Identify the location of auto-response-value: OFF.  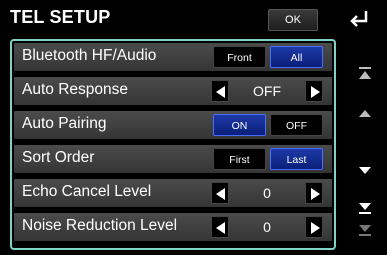
(267, 91).